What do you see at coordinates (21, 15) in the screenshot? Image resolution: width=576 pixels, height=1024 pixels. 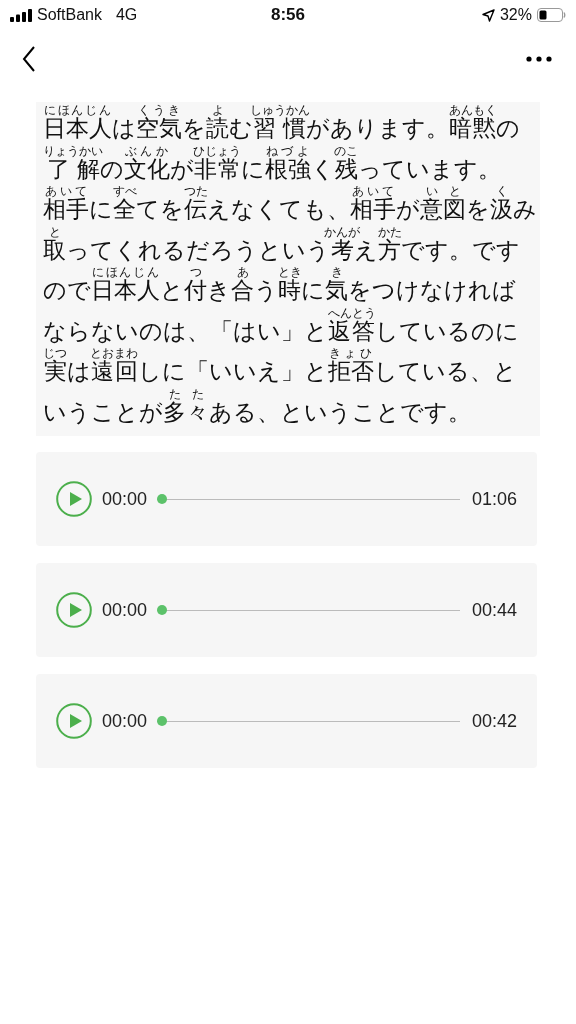 I see `signal-icon` at bounding box center [21, 15].